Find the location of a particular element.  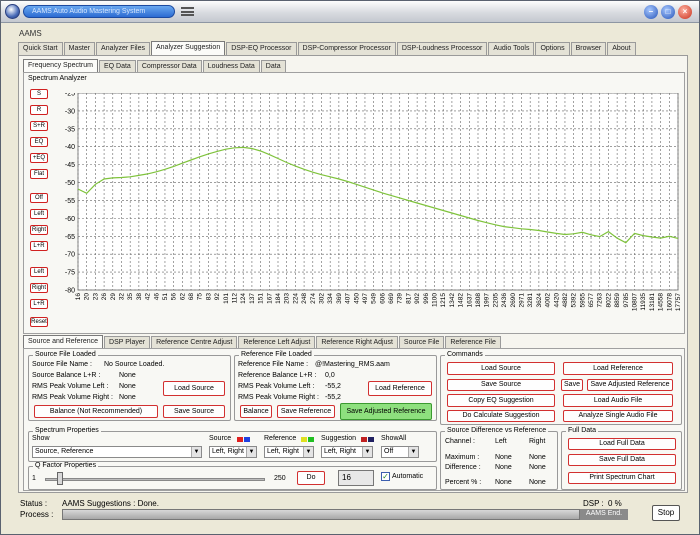

automatic-checkbox: ✓ is located at coordinates (385, 476).